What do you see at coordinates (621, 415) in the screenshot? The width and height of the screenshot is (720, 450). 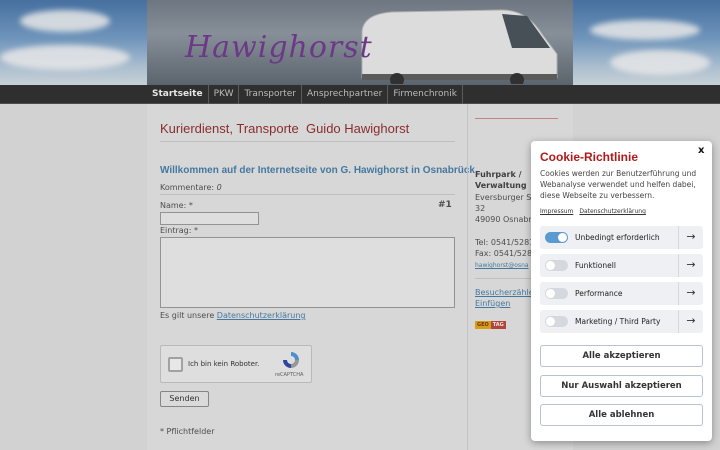 I see `reject-all-button: Alle ablehnen` at bounding box center [621, 415].